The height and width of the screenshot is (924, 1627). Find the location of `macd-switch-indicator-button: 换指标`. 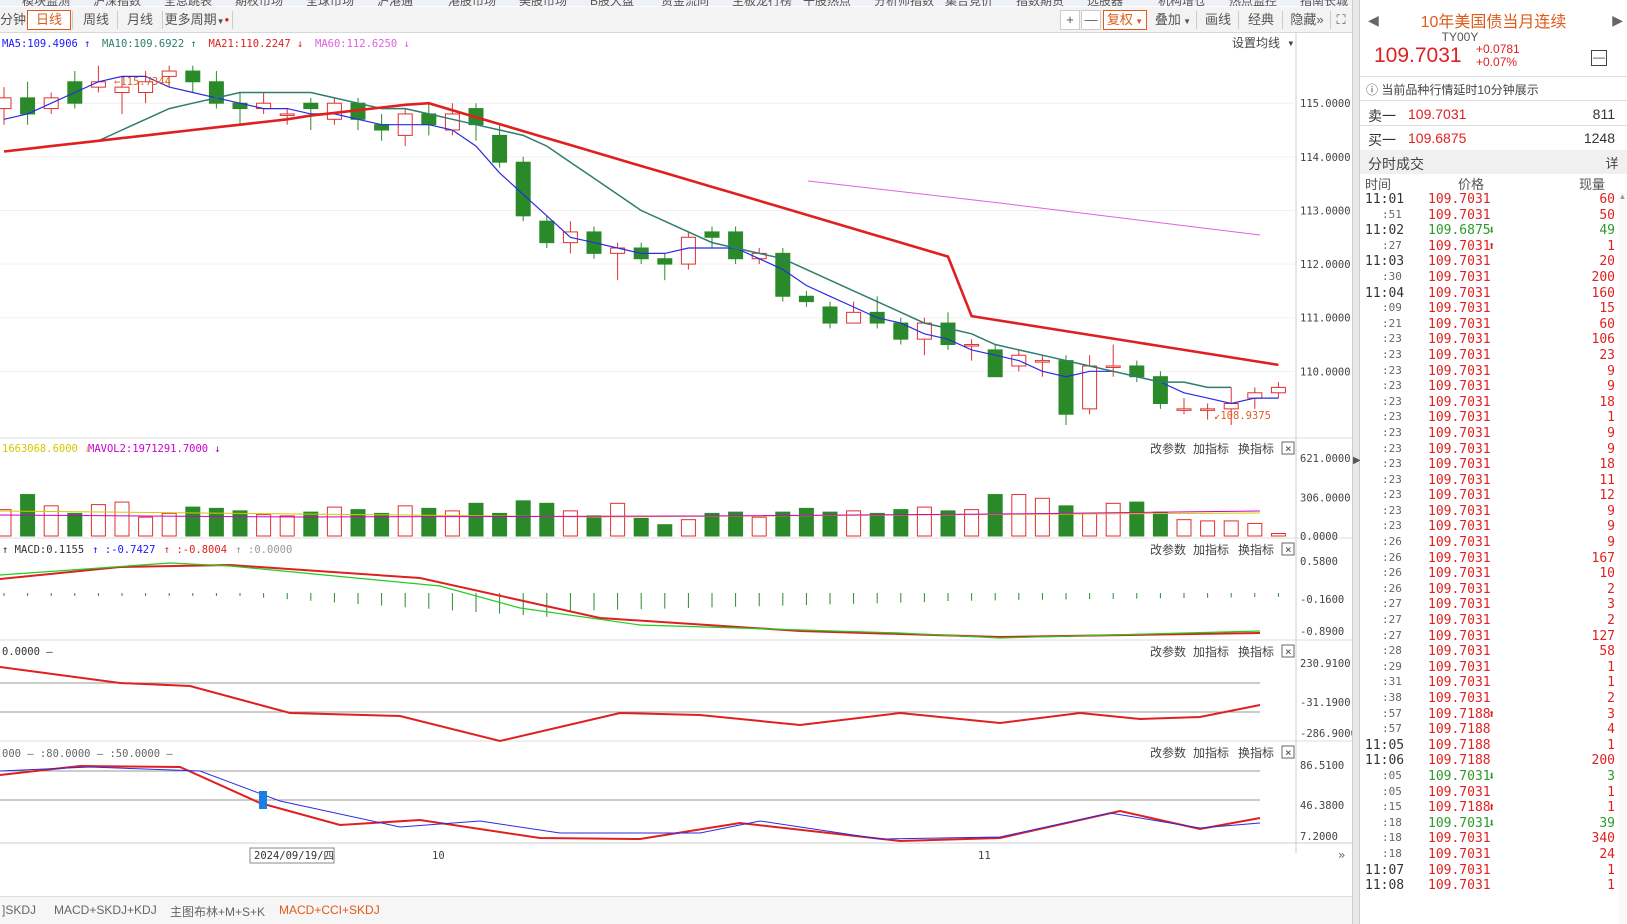

macd-switch-indicator-button: 换指标 is located at coordinates (1256, 549).